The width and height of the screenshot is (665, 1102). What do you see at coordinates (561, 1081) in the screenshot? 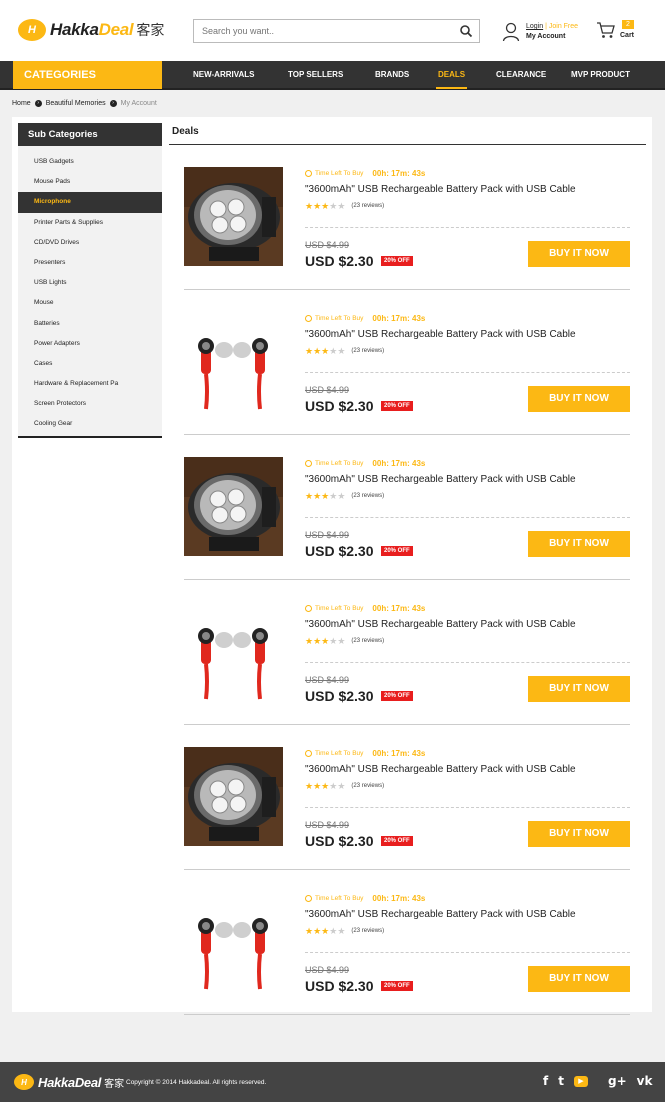
I see `twitter-icon: t` at bounding box center [561, 1081].